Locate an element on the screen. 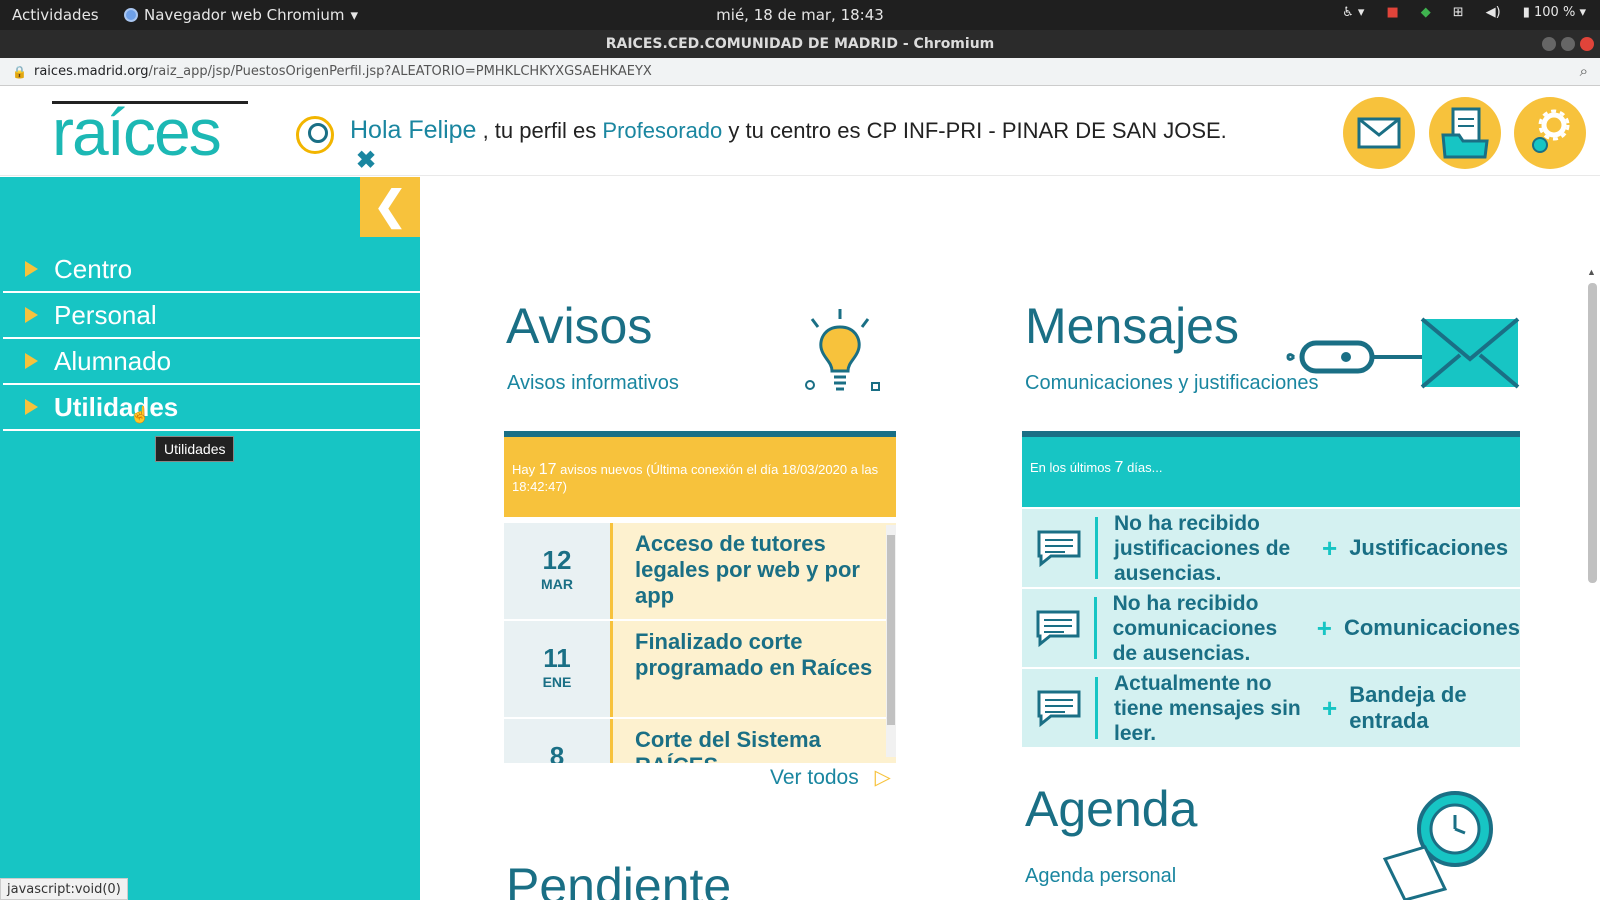 The height and width of the screenshot is (900, 1600). aviso-text: Finalizado corte programado en Raíces is located at coordinates (753, 669).